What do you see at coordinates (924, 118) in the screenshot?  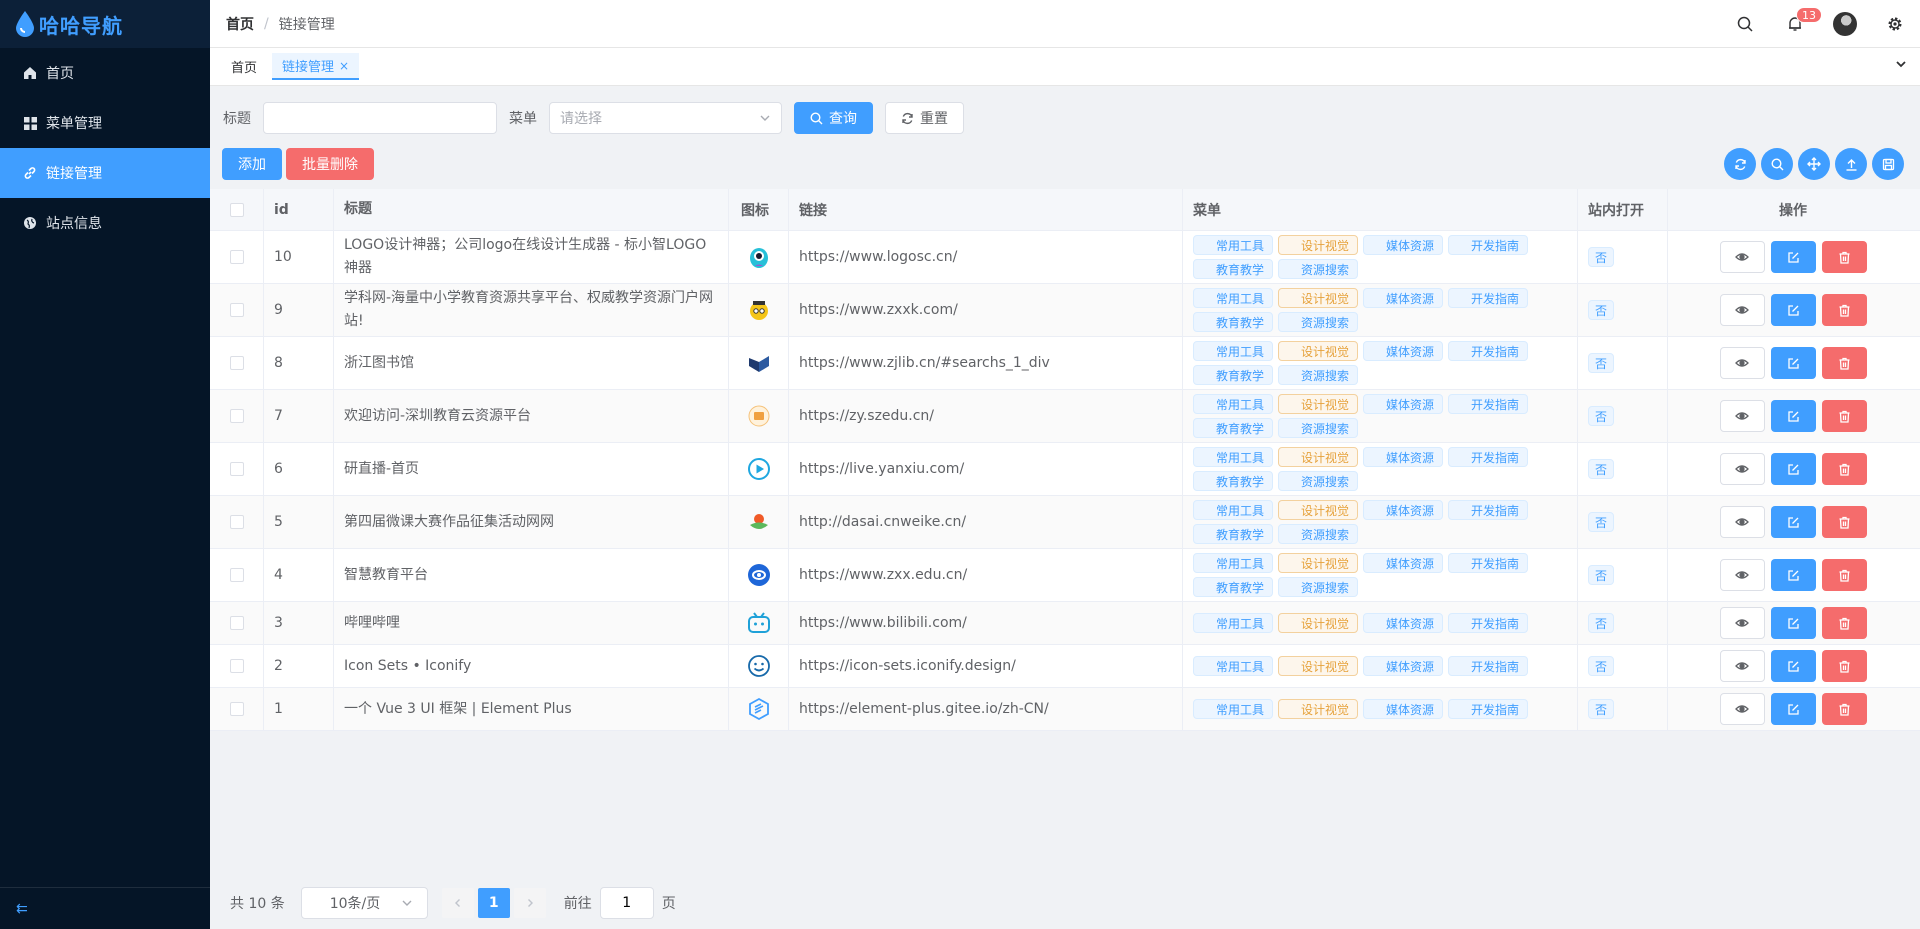 I see `reset-button: 重置` at bounding box center [924, 118].